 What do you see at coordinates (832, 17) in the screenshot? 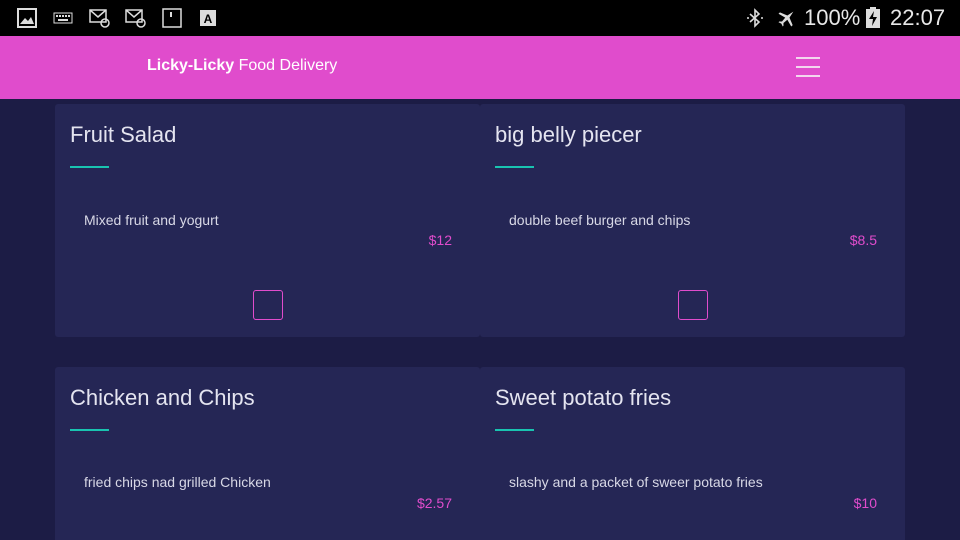
I see `battery-percent: 100%` at bounding box center [832, 17].